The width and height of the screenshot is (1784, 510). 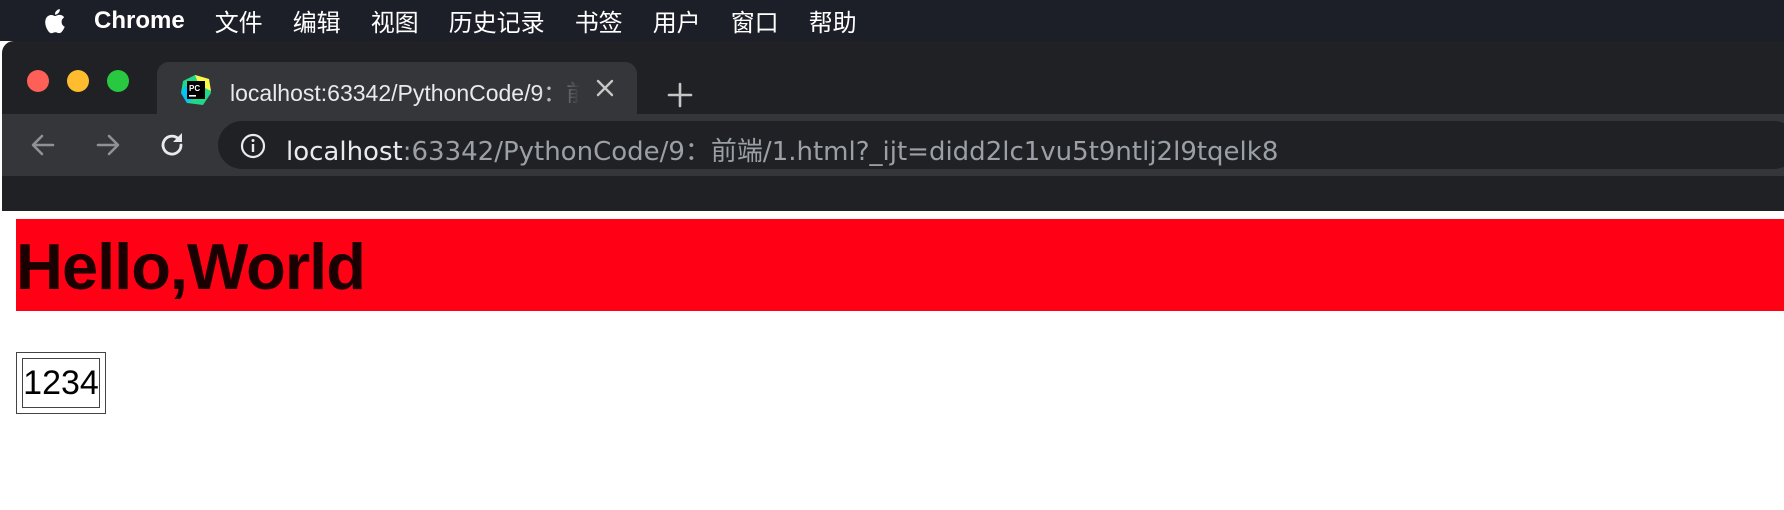 What do you see at coordinates (395, 20) in the screenshot?
I see `menu-view: 视图` at bounding box center [395, 20].